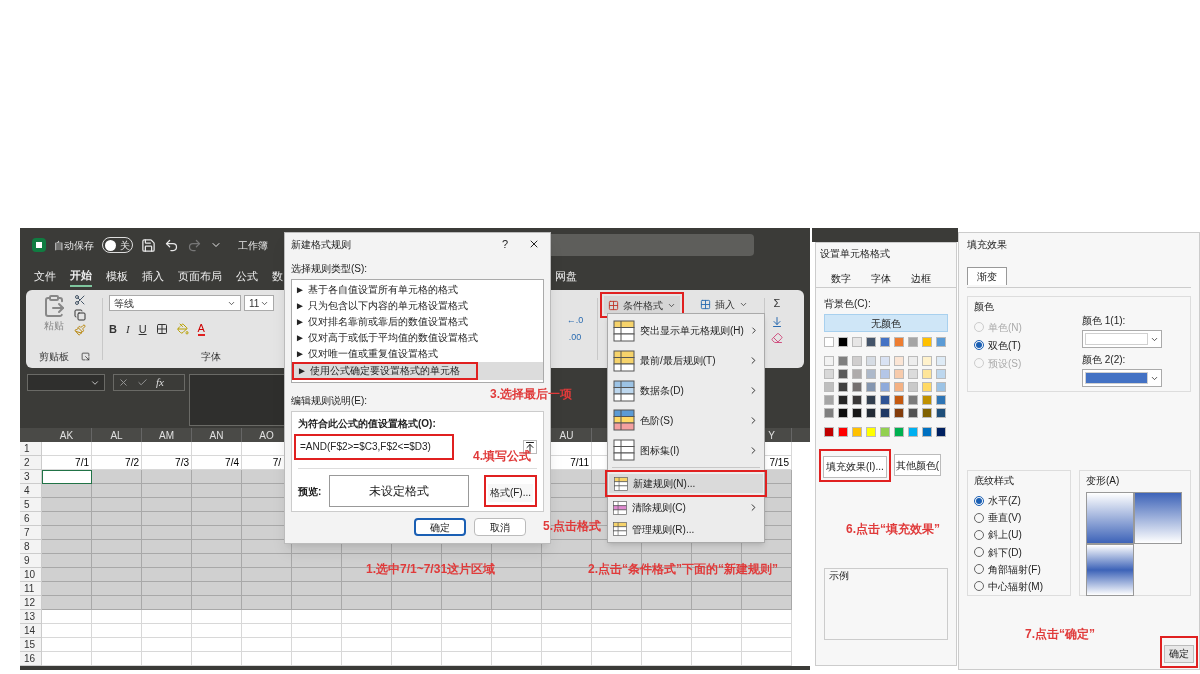  What do you see at coordinates (85, 356) in the screenshot?
I see `dialog-launcher-icon` at bounding box center [85, 356].